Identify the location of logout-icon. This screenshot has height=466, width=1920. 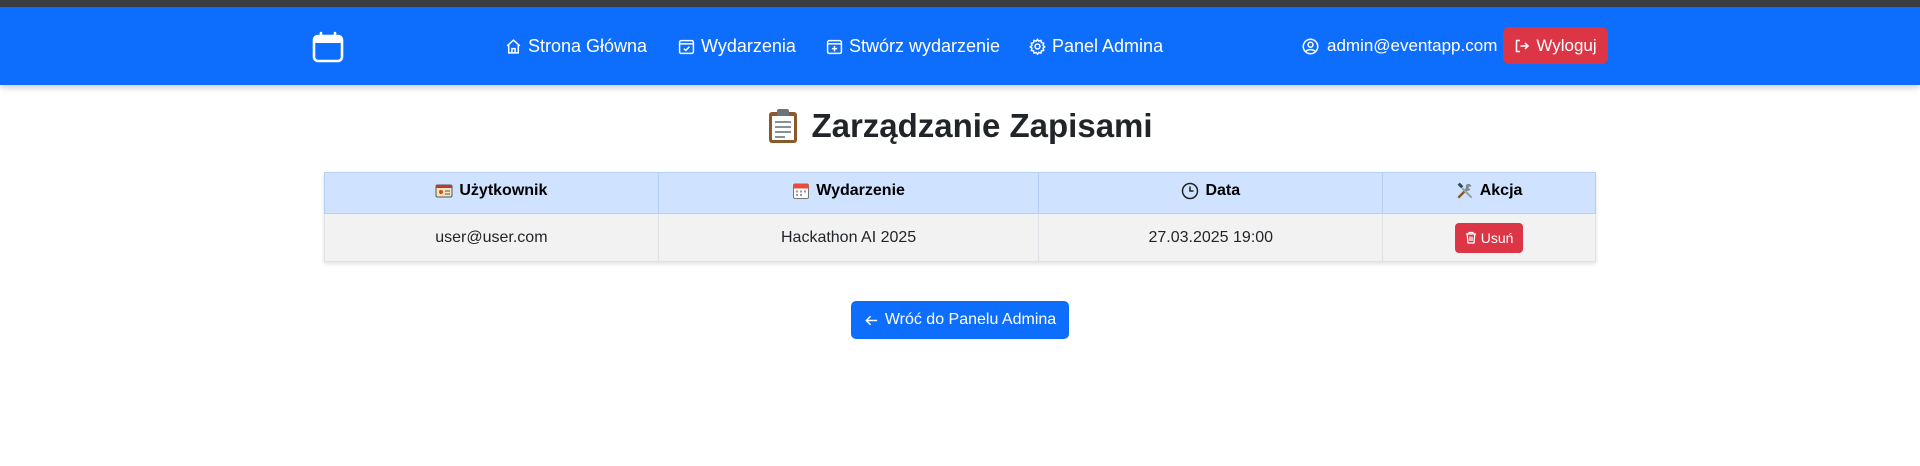
(1523, 45).